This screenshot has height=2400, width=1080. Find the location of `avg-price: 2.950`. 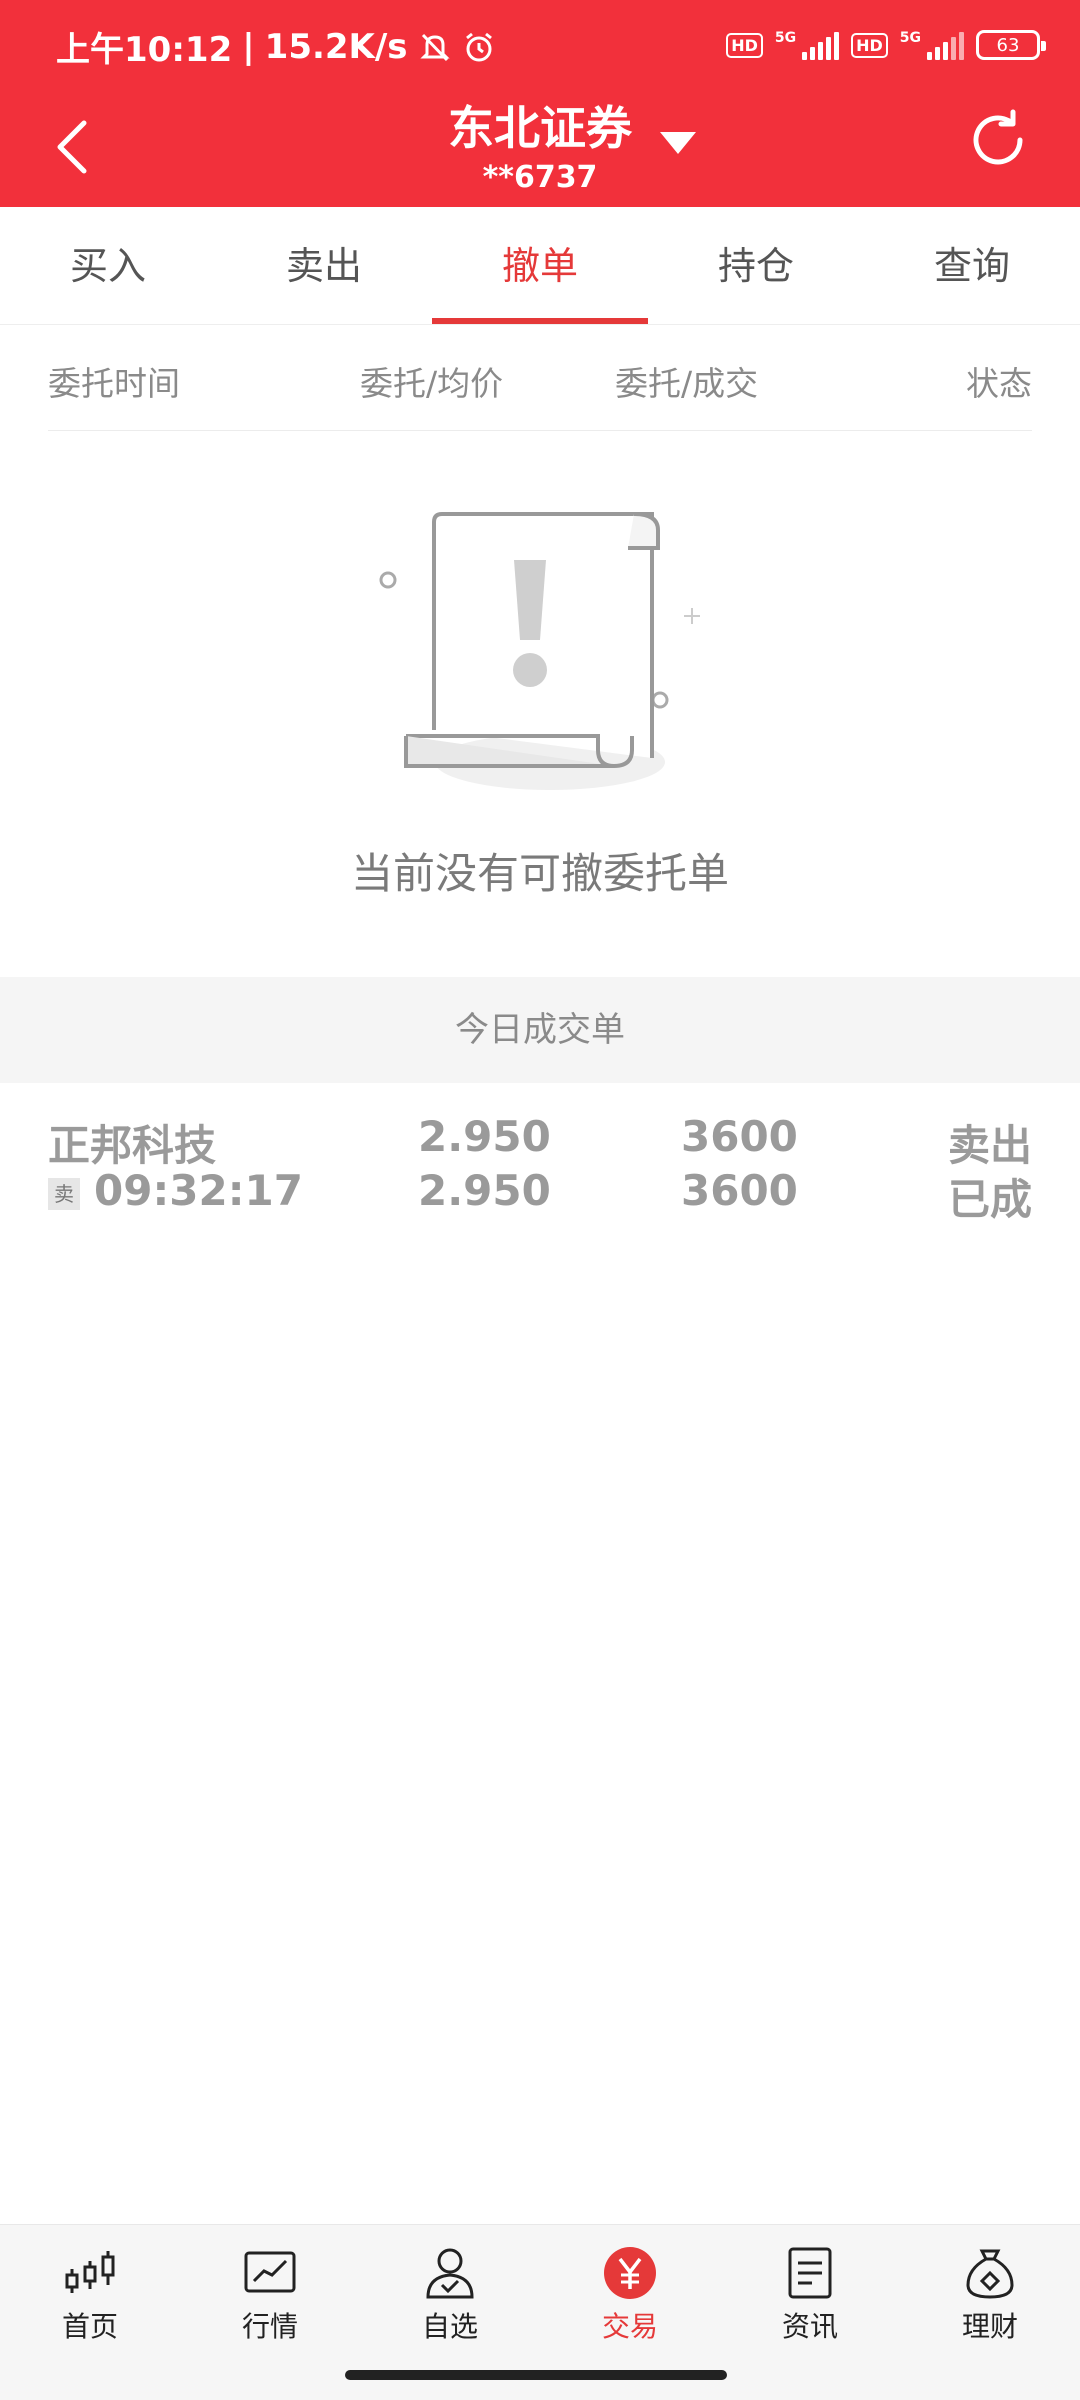

avg-price: 2.950 is located at coordinates (484, 1190).